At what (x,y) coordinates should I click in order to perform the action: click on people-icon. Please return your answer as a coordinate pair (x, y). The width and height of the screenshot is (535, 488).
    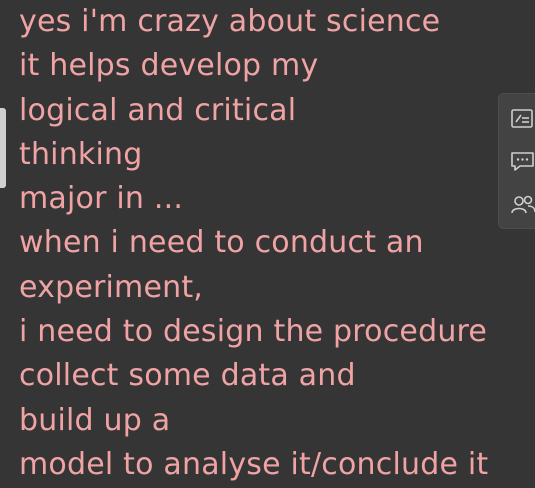
    Looking at the image, I should click on (522, 205).